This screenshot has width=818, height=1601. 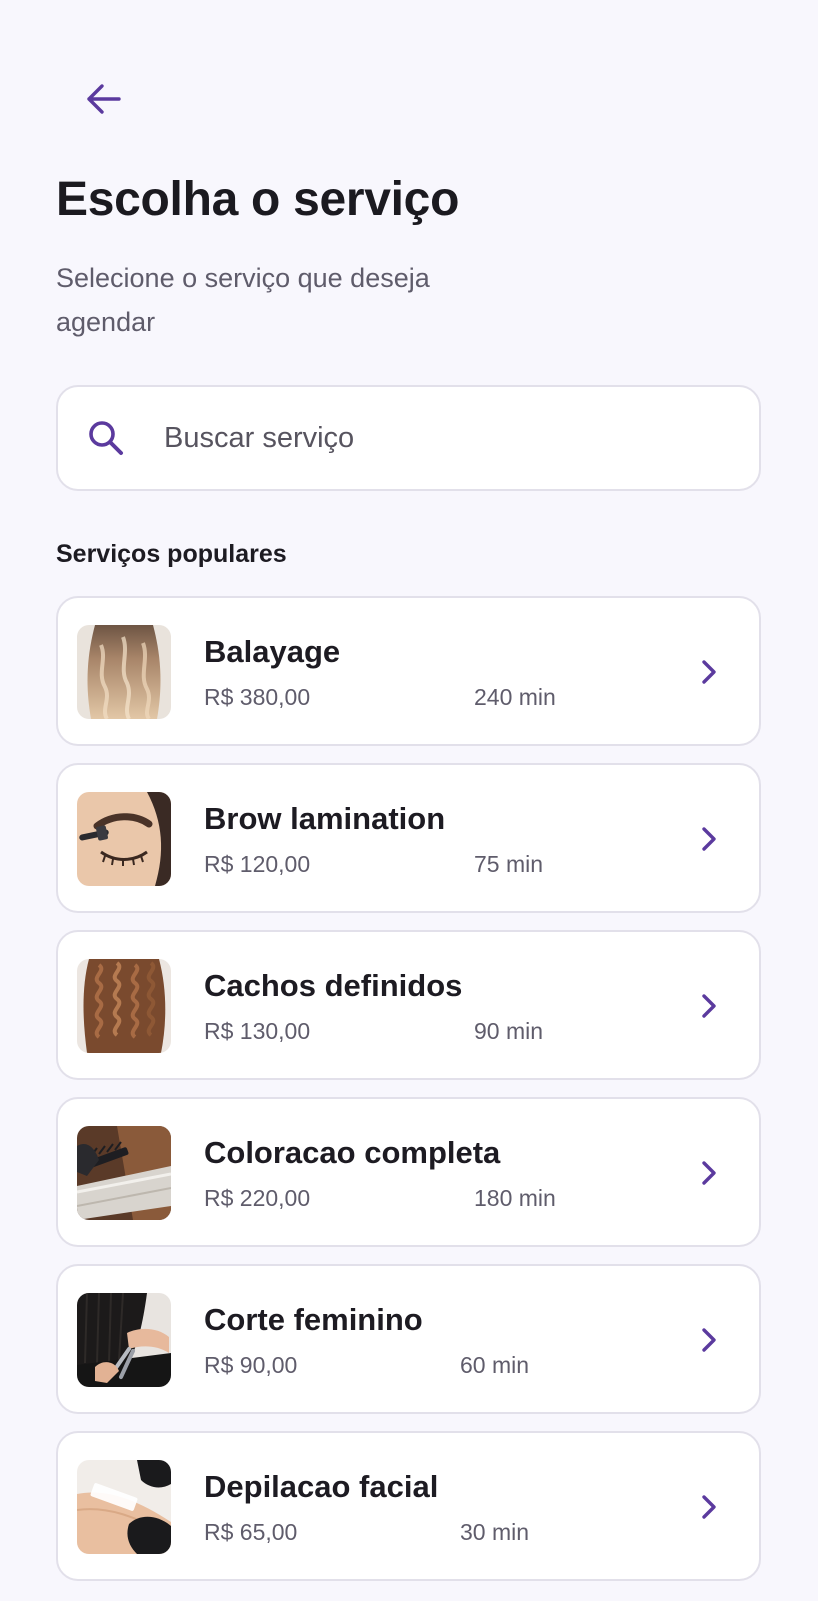 What do you see at coordinates (272, 651) in the screenshot?
I see `service-name: Balayage` at bounding box center [272, 651].